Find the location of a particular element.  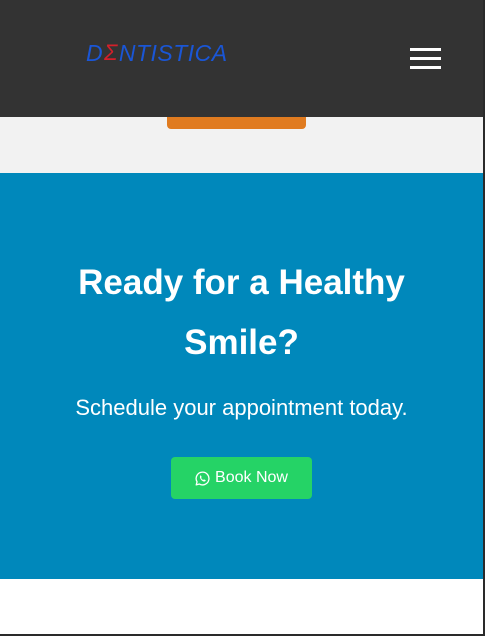

book-now-label: Book Now is located at coordinates (251, 477).